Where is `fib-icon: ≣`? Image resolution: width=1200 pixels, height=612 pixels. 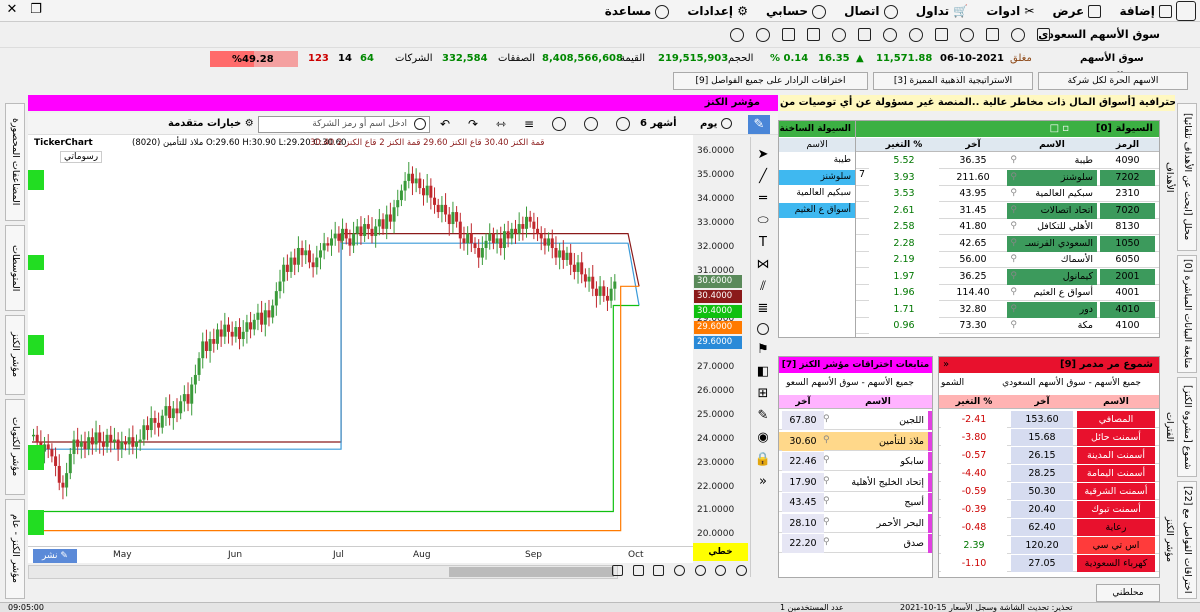
fib-icon: ≣ is located at coordinates (763, 308).